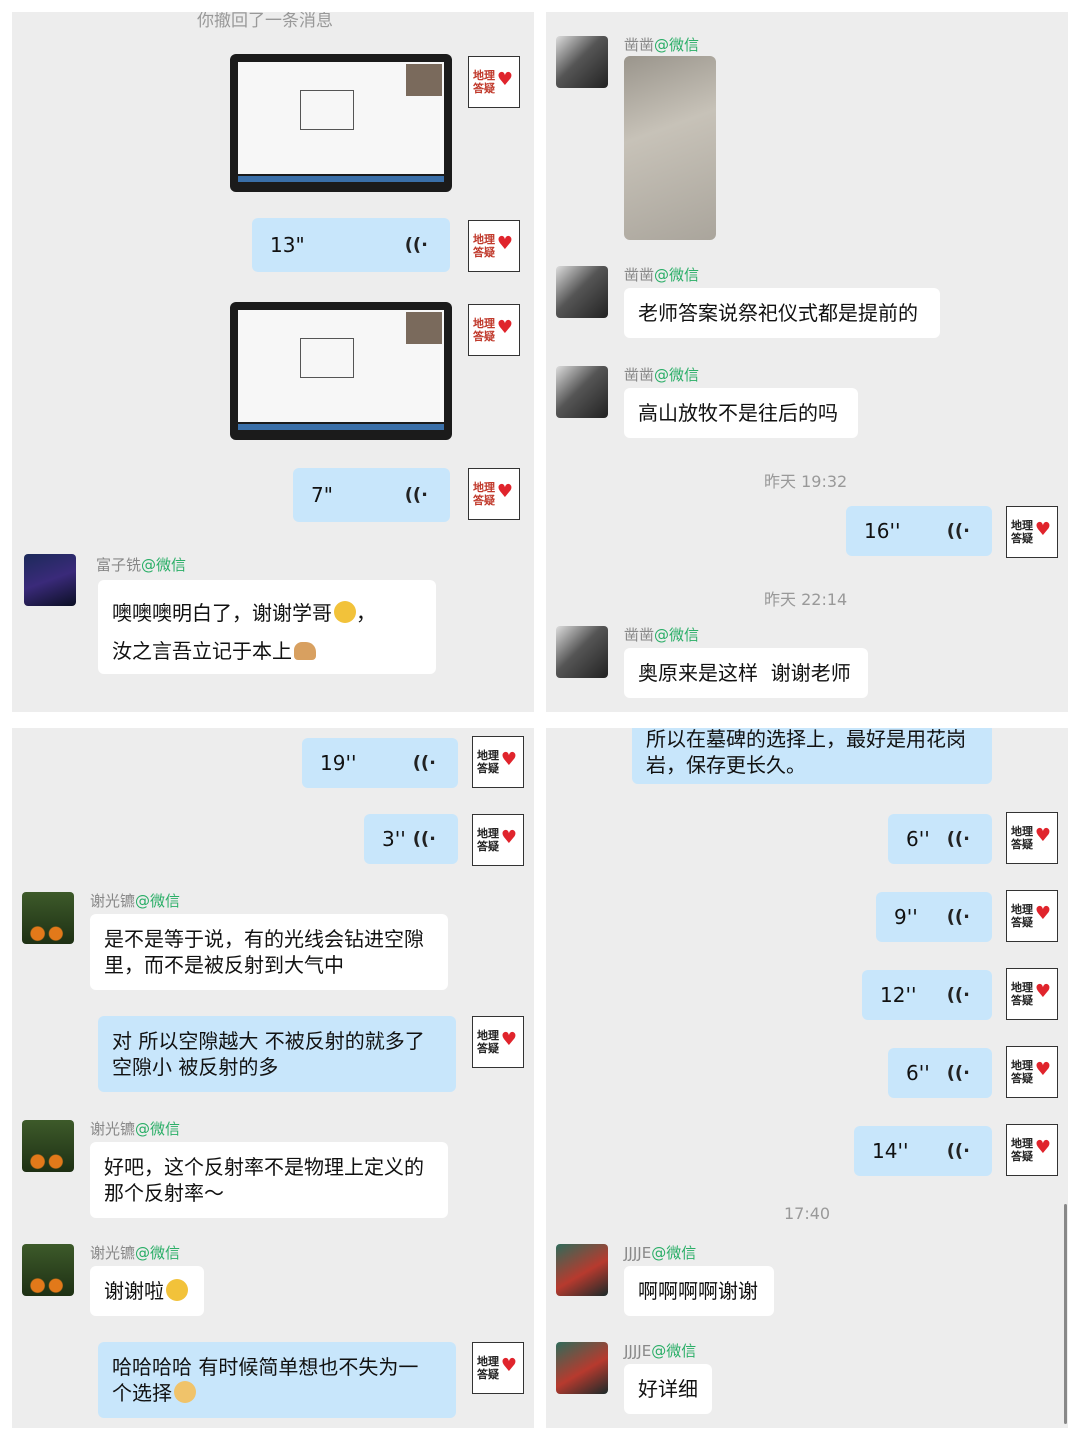  I want to click on text-message: 好详细, so click(668, 1389).